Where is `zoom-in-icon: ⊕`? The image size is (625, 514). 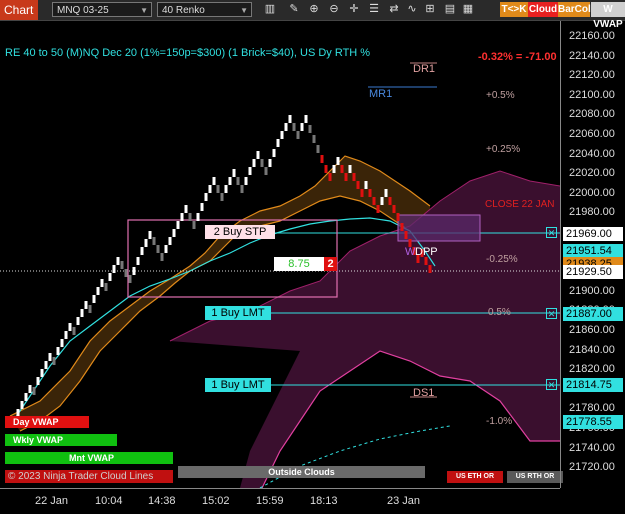 zoom-in-icon: ⊕ is located at coordinates (314, 9).